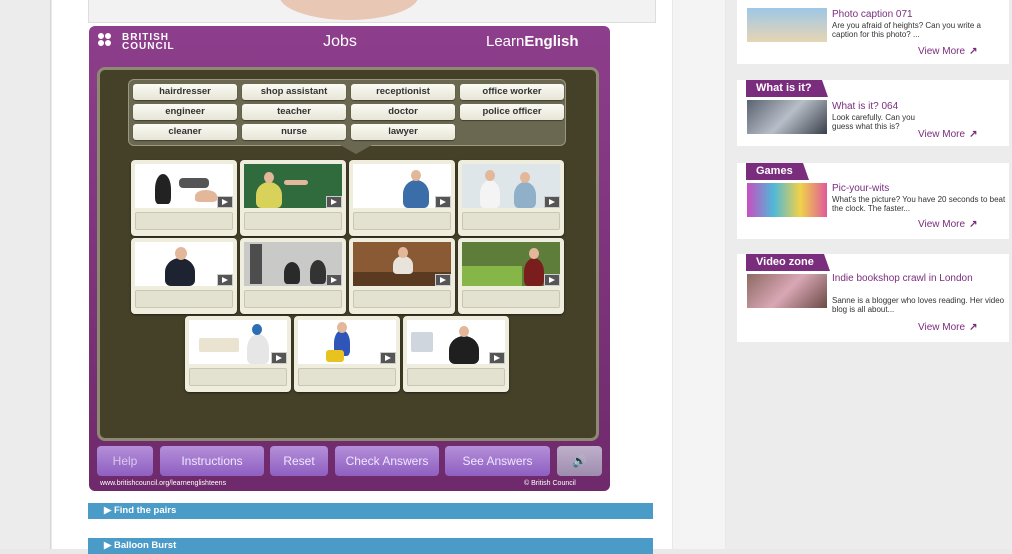 The height and width of the screenshot is (554, 1012). Describe the element at coordinates (860, 188) in the screenshot. I see `widget-title: Pic-your-wits` at that location.